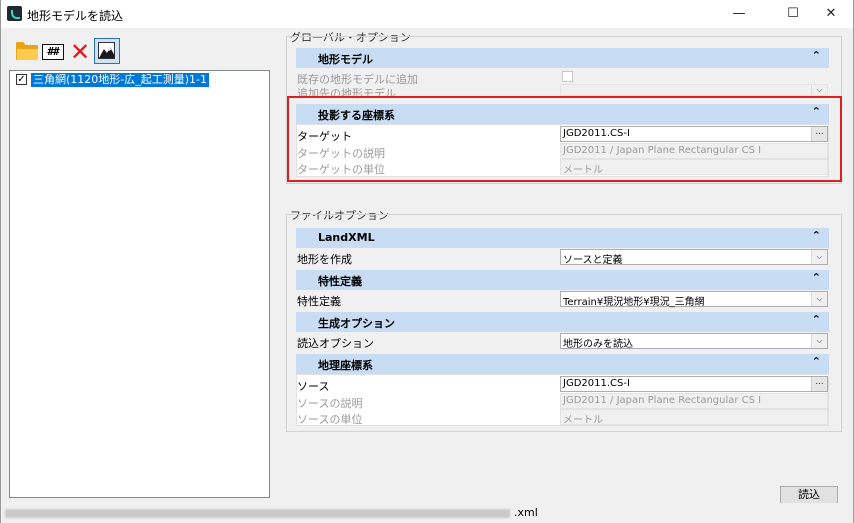 This screenshot has width=854, height=523. What do you see at coordinates (739, 14) in the screenshot?
I see `minimize-button: —` at bounding box center [739, 14].